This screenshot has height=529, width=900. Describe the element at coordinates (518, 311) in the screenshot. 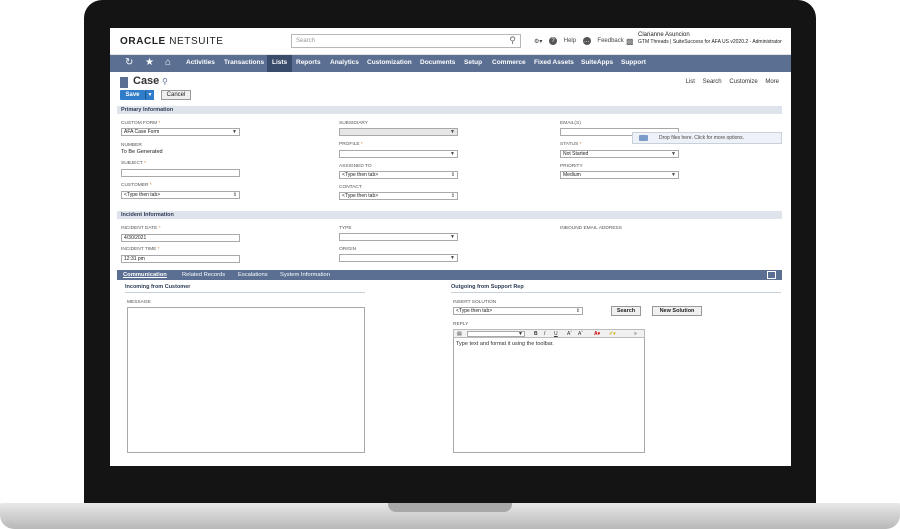

I see `insert-solution-input: <Type then tab> ⇕` at that location.